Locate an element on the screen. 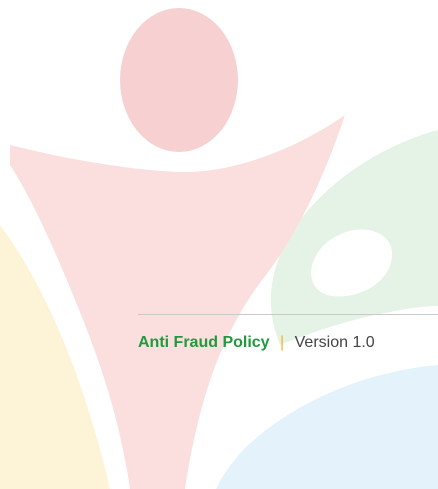 Image resolution: width=438 pixels, height=489 pixels. document-version: Version 1.0 is located at coordinates (334, 342).